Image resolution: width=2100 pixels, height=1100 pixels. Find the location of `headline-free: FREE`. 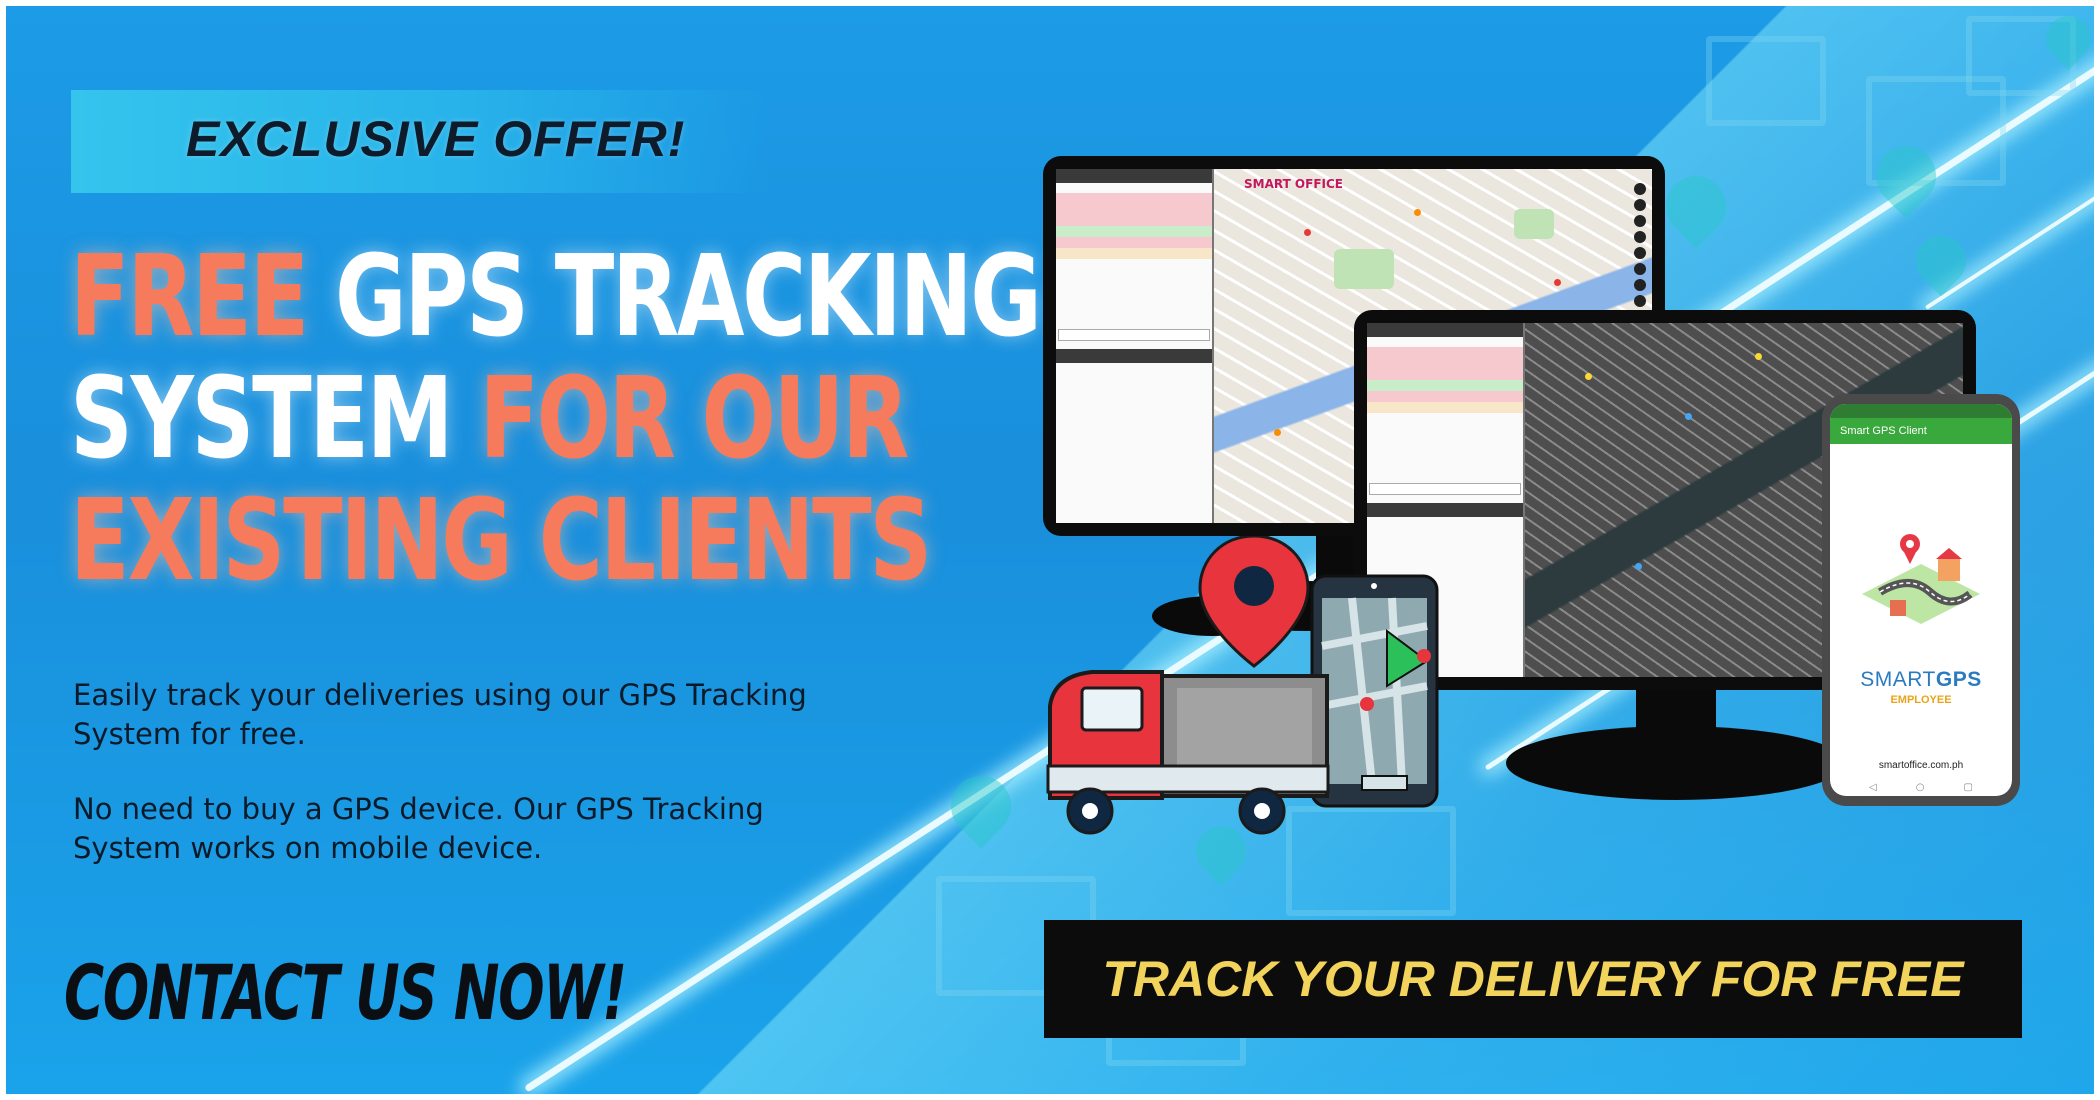

headline-free: FREE is located at coordinates (189, 297).